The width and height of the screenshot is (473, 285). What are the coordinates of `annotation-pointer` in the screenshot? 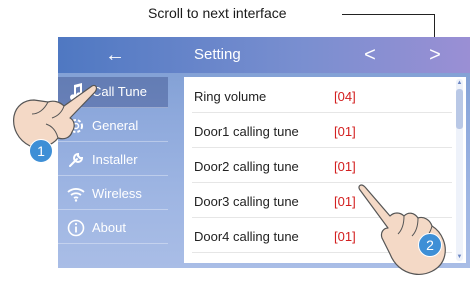 It's located at (434, 26).